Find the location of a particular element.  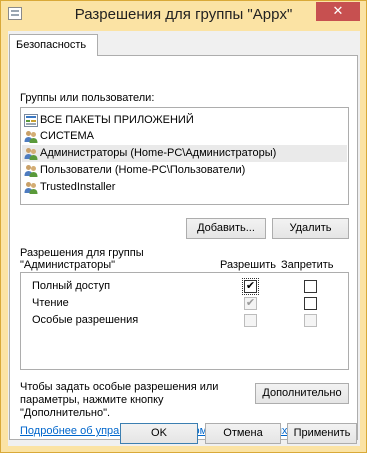

deny-column-header: Запретить is located at coordinates (307, 265).